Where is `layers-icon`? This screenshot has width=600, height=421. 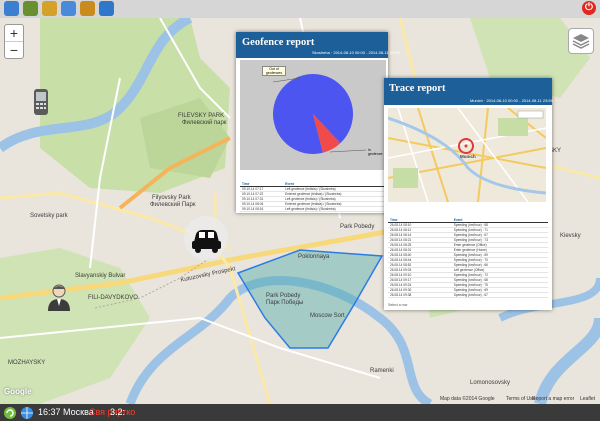 layers-icon is located at coordinates (581, 41).